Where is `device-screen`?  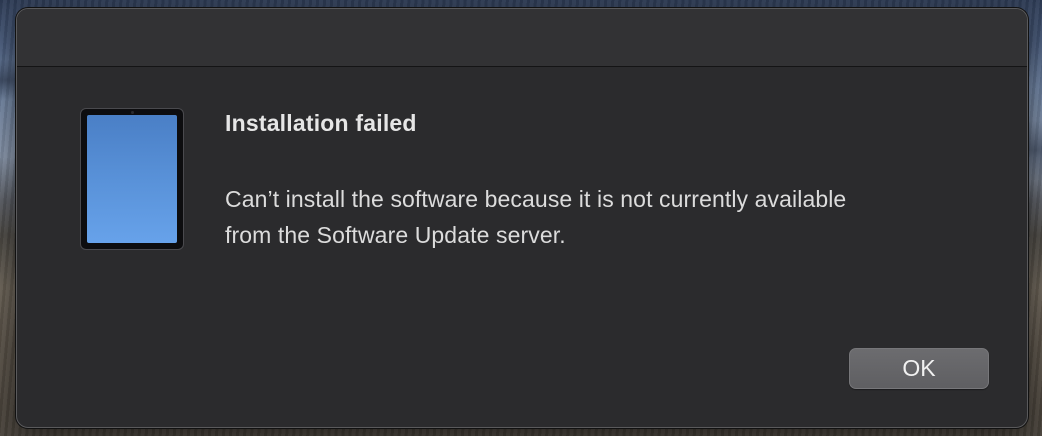 device-screen is located at coordinates (132, 179).